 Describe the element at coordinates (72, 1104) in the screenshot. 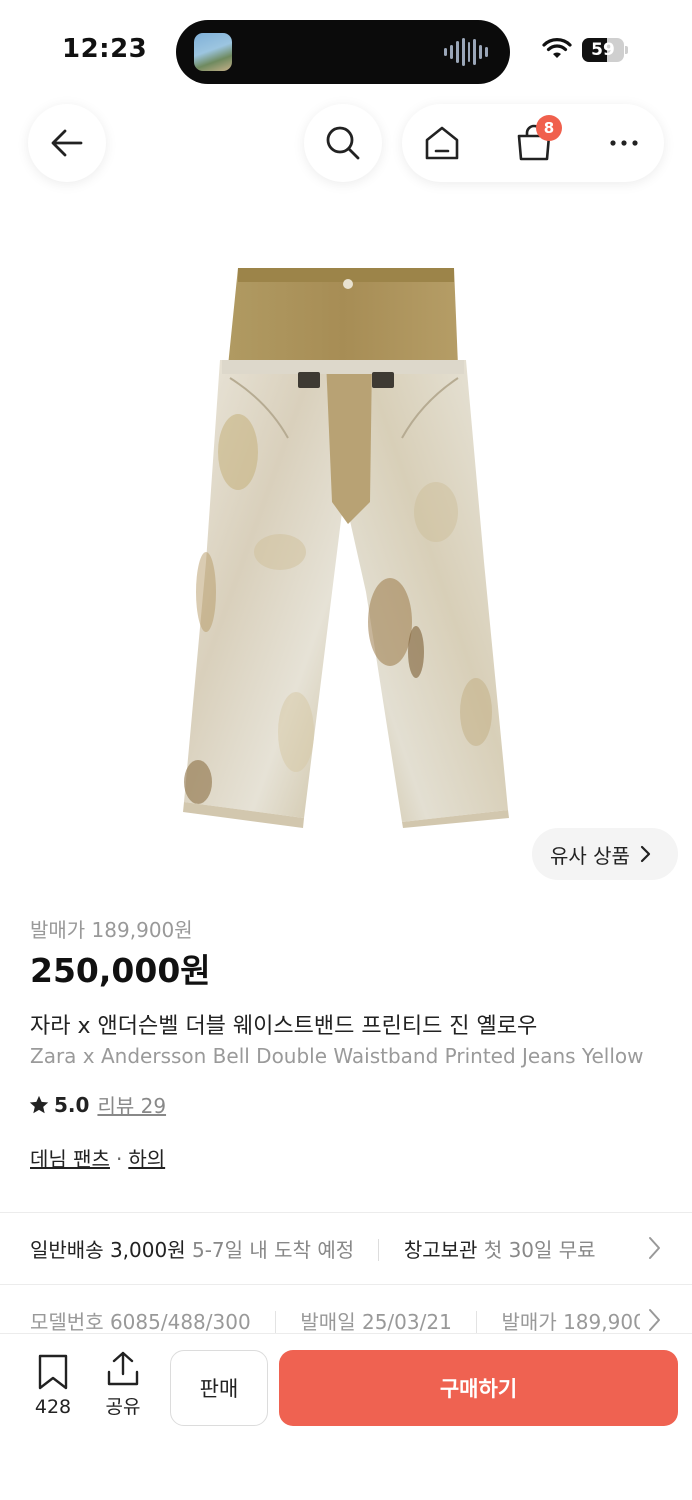

I see `rating-score: 5.0` at that location.